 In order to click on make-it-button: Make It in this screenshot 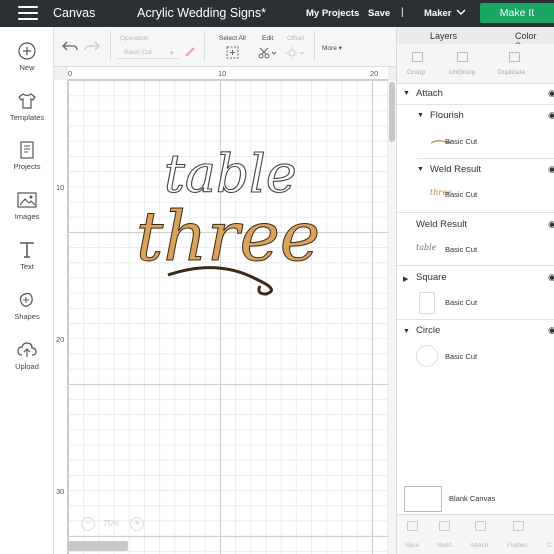, I will do `click(517, 13)`.